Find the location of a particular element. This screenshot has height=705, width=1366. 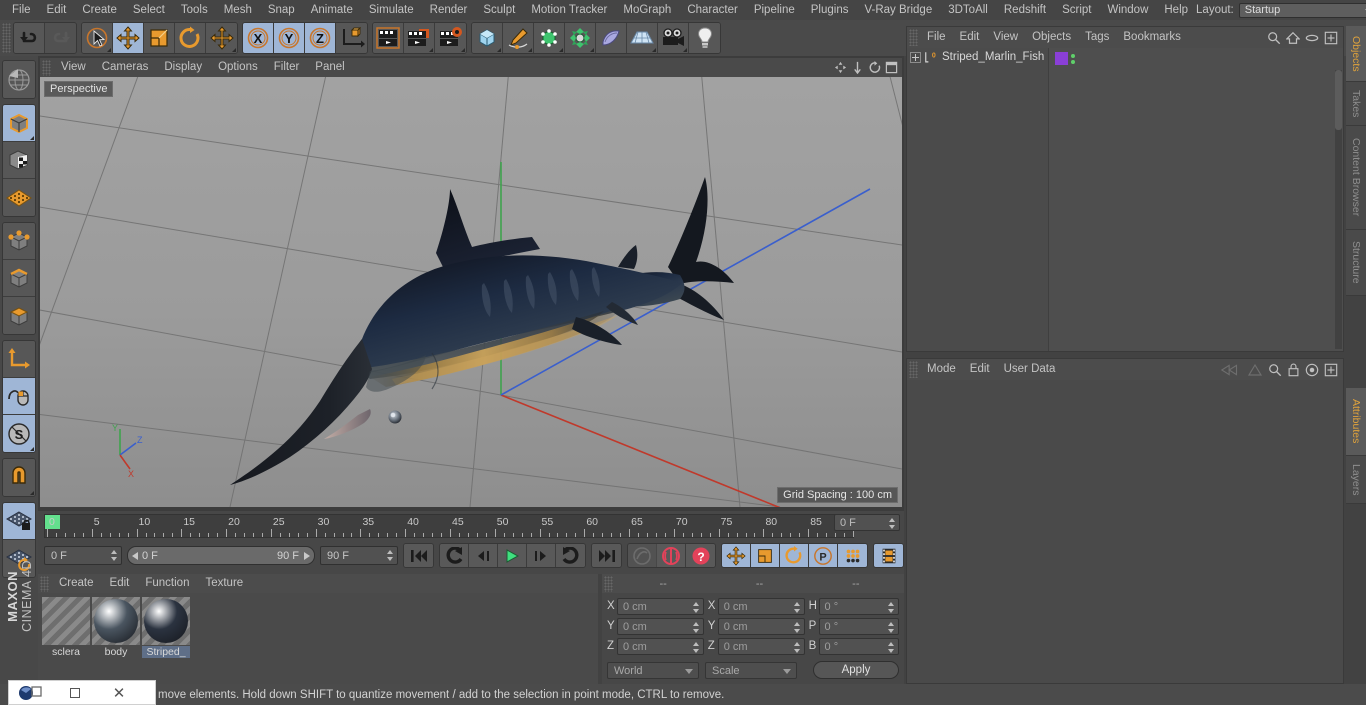

viewport-grip is located at coordinates (46, 67).